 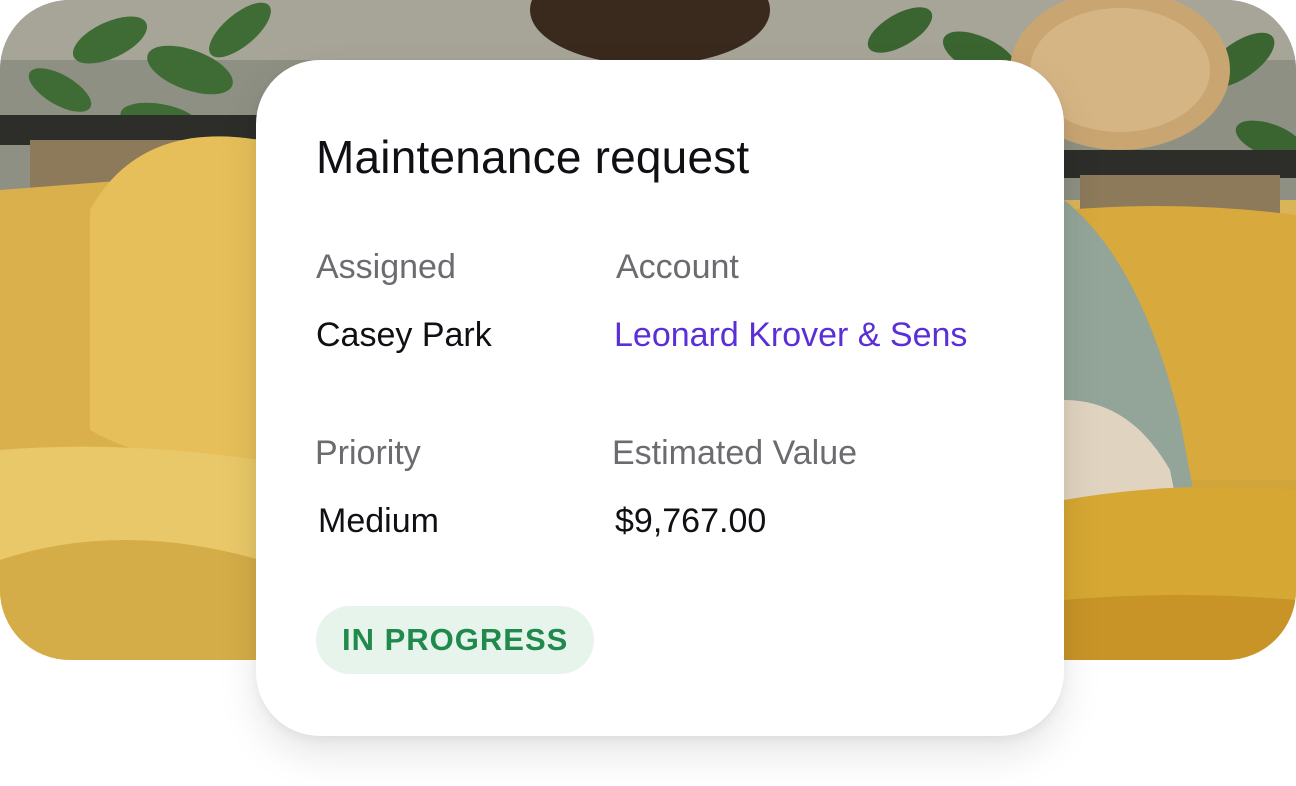 I want to click on account-link: Leonard Krover & Sens, so click(x=790, y=335).